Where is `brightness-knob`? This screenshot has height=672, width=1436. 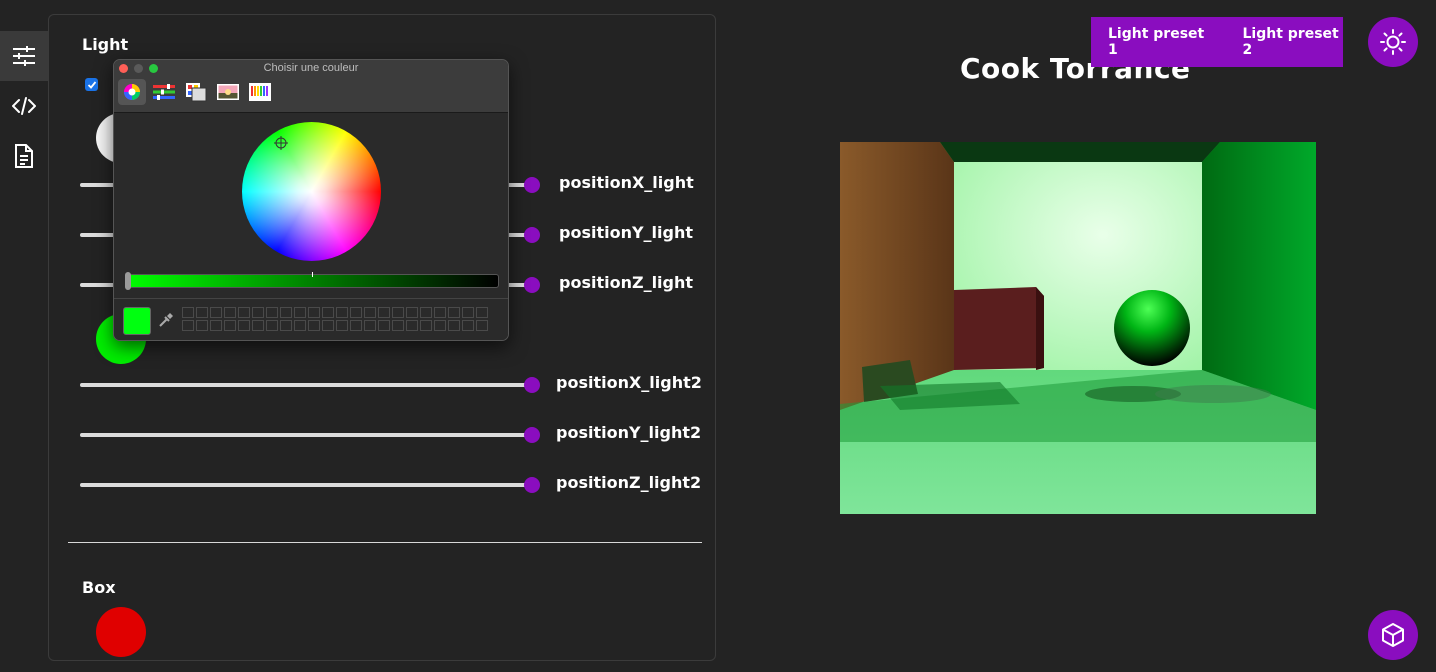
brightness-knob is located at coordinates (128, 281).